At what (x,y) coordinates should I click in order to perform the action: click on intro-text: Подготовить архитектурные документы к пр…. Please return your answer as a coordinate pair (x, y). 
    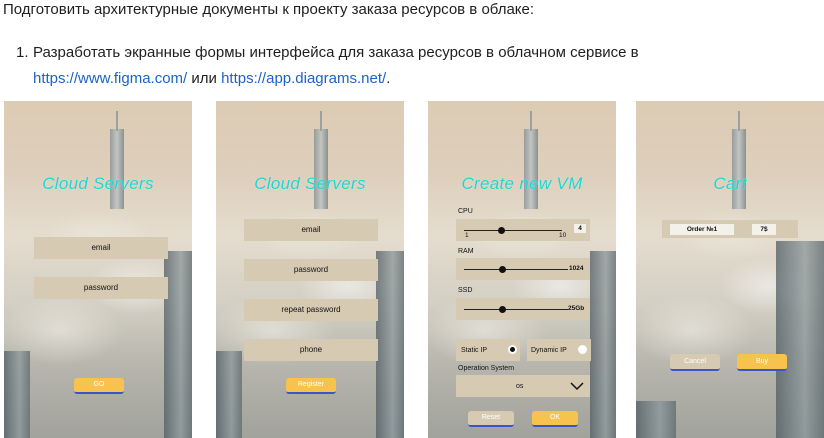
    Looking at the image, I should click on (269, 9).